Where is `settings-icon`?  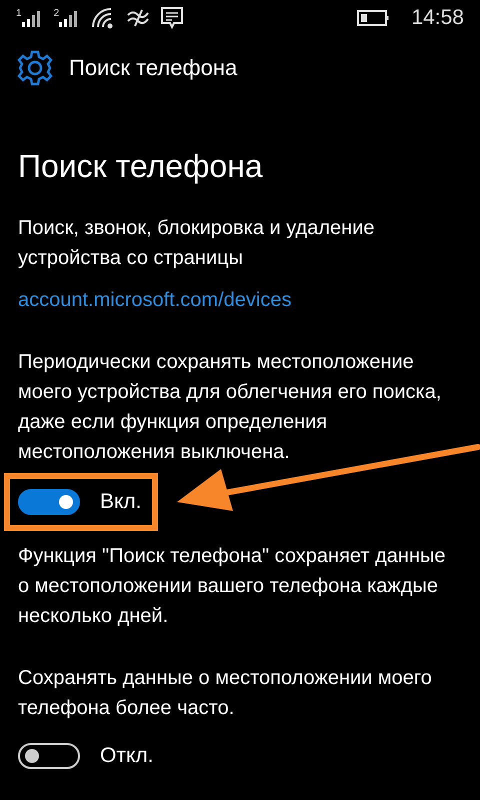 settings-icon is located at coordinates (35, 68).